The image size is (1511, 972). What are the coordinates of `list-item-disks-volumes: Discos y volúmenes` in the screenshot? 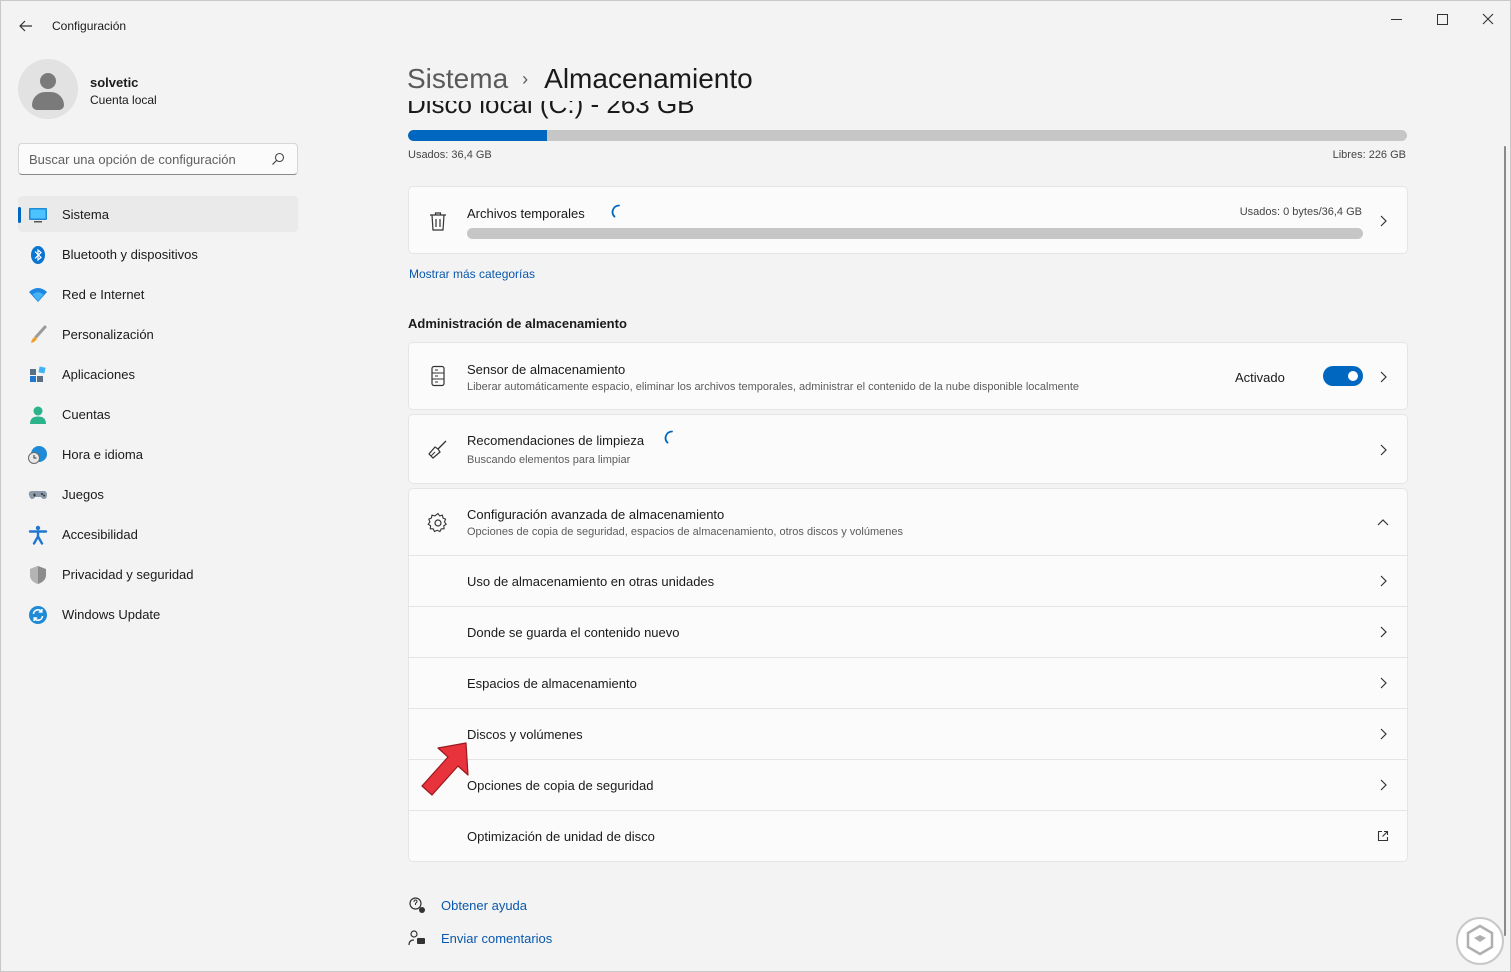 It's located at (908, 734).